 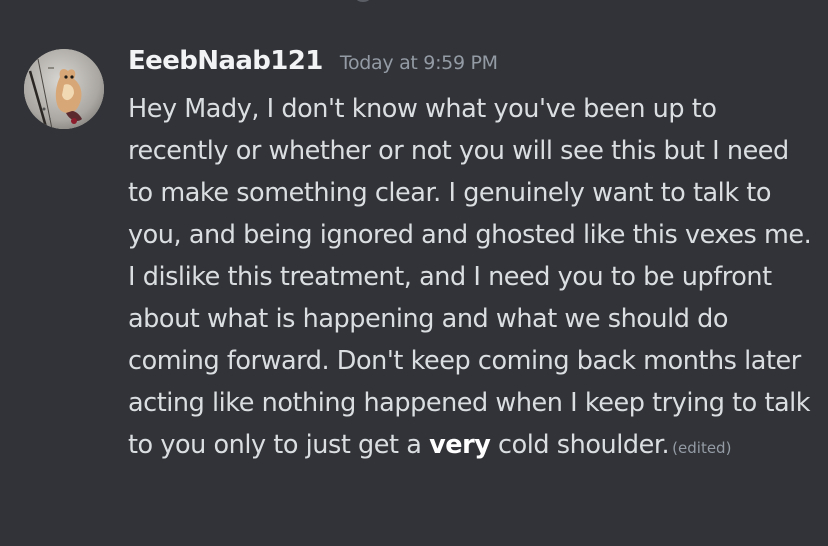 I want to click on username: EeebNaab121, so click(x=225, y=61).